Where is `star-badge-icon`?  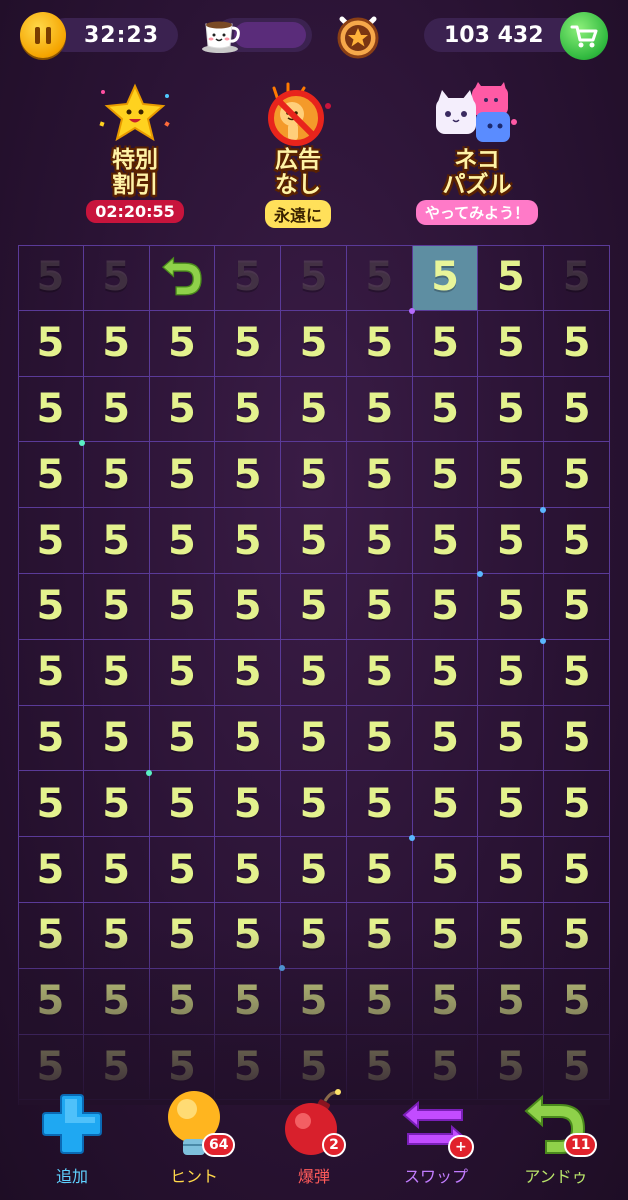
star-badge-icon is located at coordinates (358, 35).